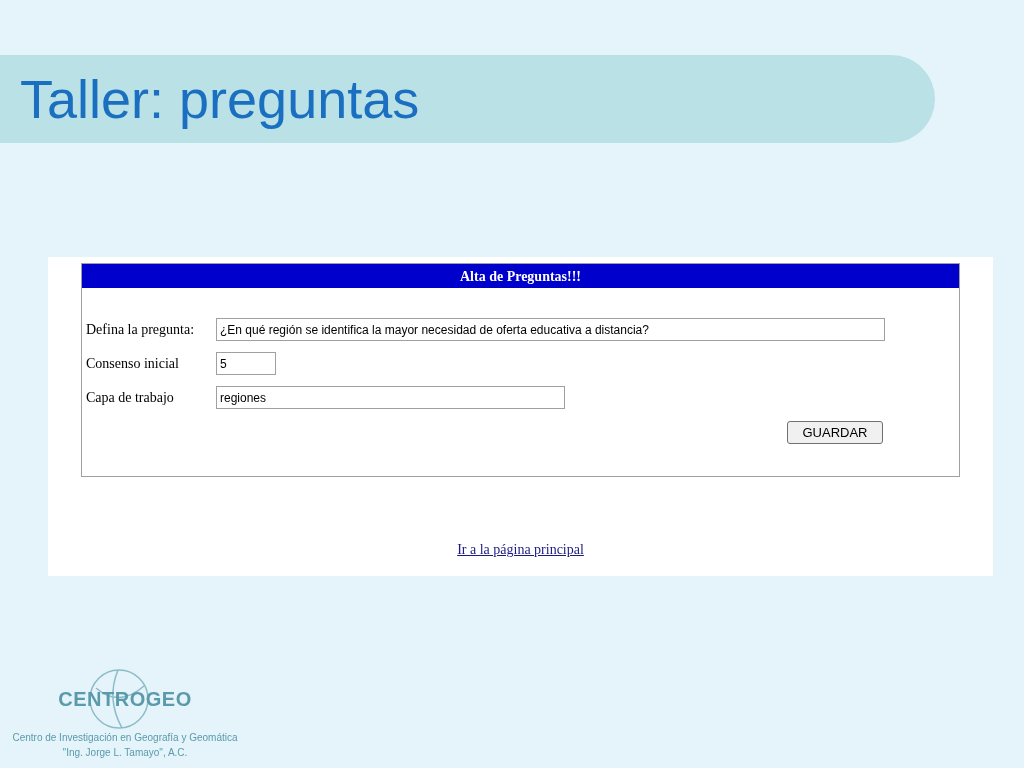 The width and height of the screenshot is (1024, 768). What do you see at coordinates (520, 276) in the screenshot?
I see `form-header: Alta de Preguntas!!!` at bounding box center [520, 276].